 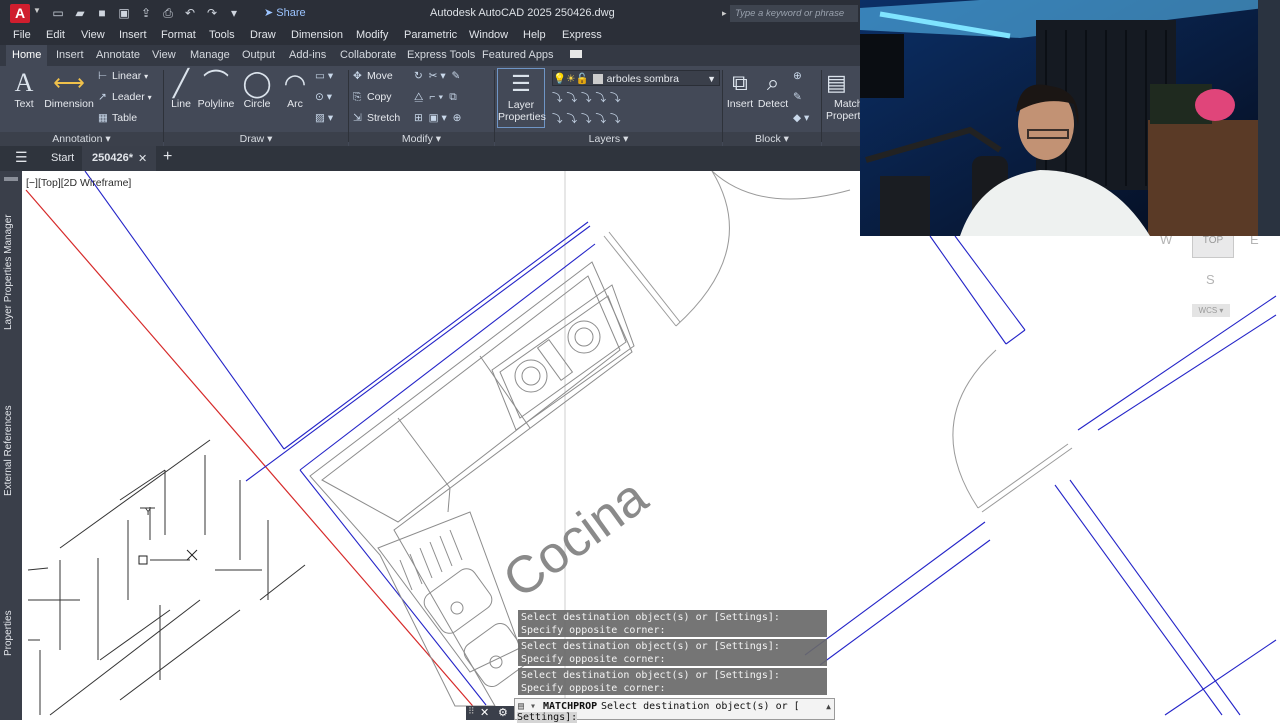 What do you see at coordinates (295, 89) in the screenshot?
I see `arc-button: ◠ Arc` at bounding box center [295, 89].